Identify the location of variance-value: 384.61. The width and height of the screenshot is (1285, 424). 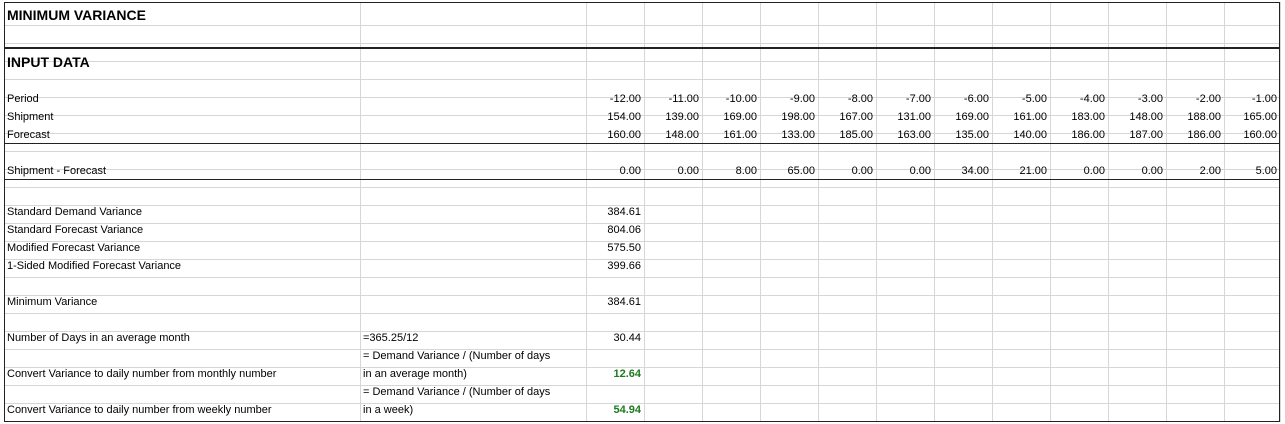
(624, 212).